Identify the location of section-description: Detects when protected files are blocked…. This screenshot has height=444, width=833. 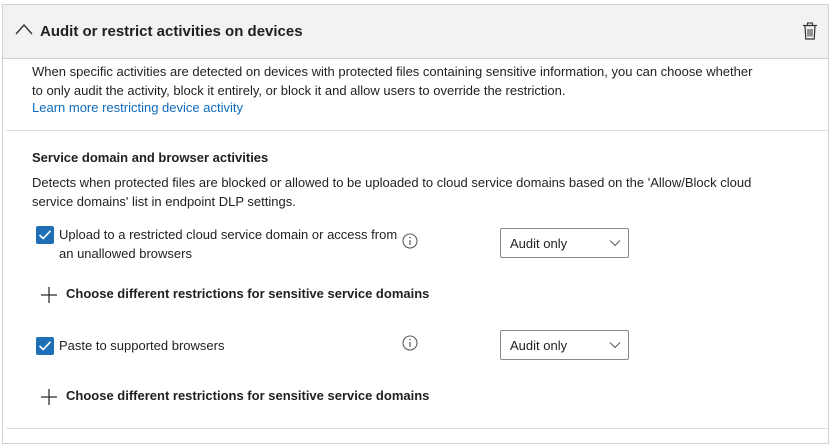
(392, 192).